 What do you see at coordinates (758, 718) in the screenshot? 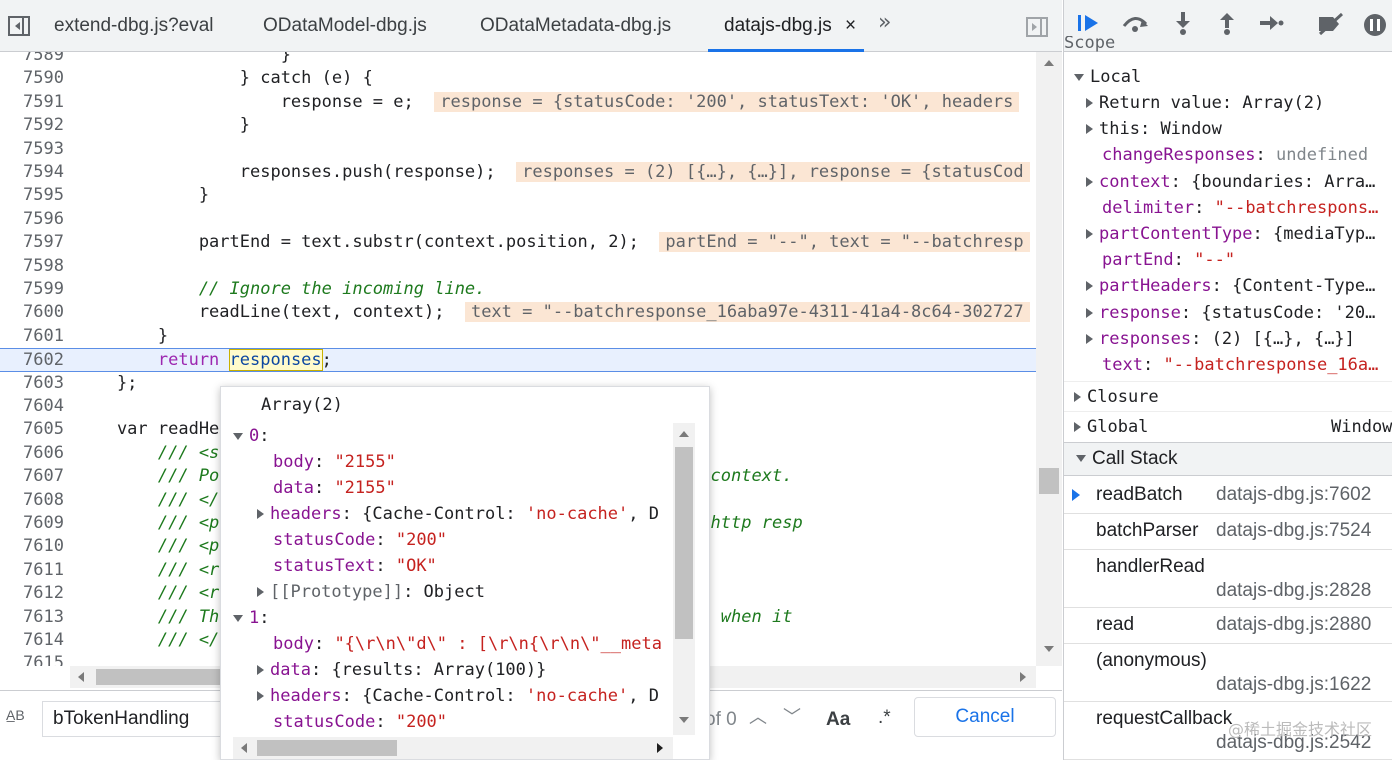
I see `previous-match-icon: ︿` at bounding box center [758, 718].